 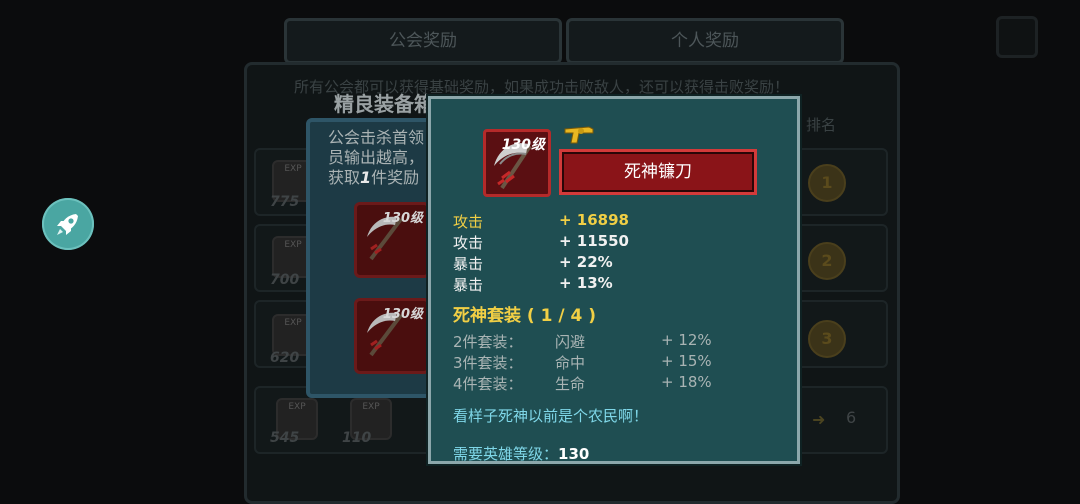 What do you see at coordinates (551, 416) in the screenshot?
I see `item-flavor-text: 看样子死神以前是个农民啊！` at bounding box center [551, 416].